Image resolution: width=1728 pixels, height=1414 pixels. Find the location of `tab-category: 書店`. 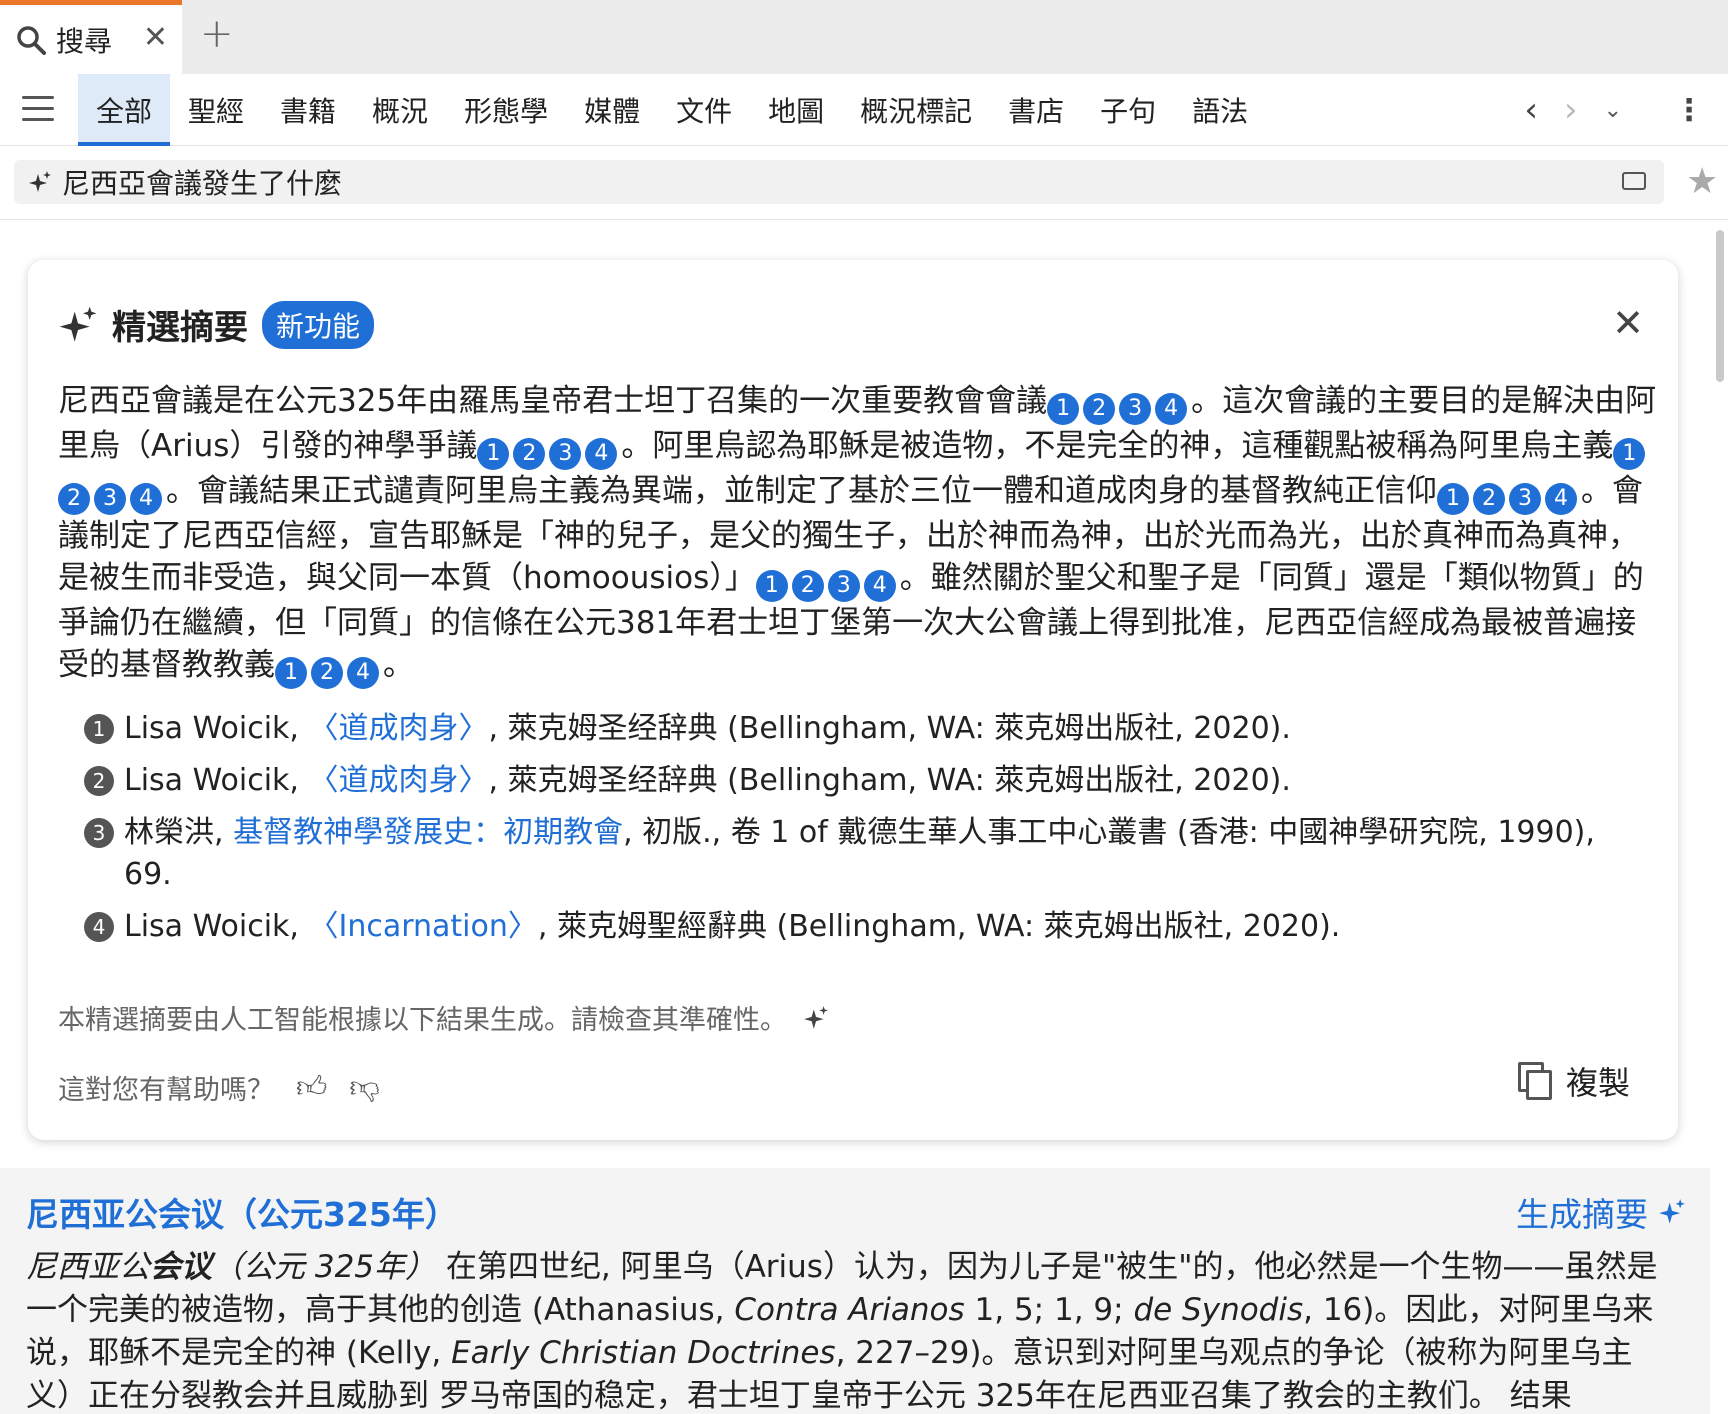

tab-category: 書店 is located at coordinates (1036, 110).